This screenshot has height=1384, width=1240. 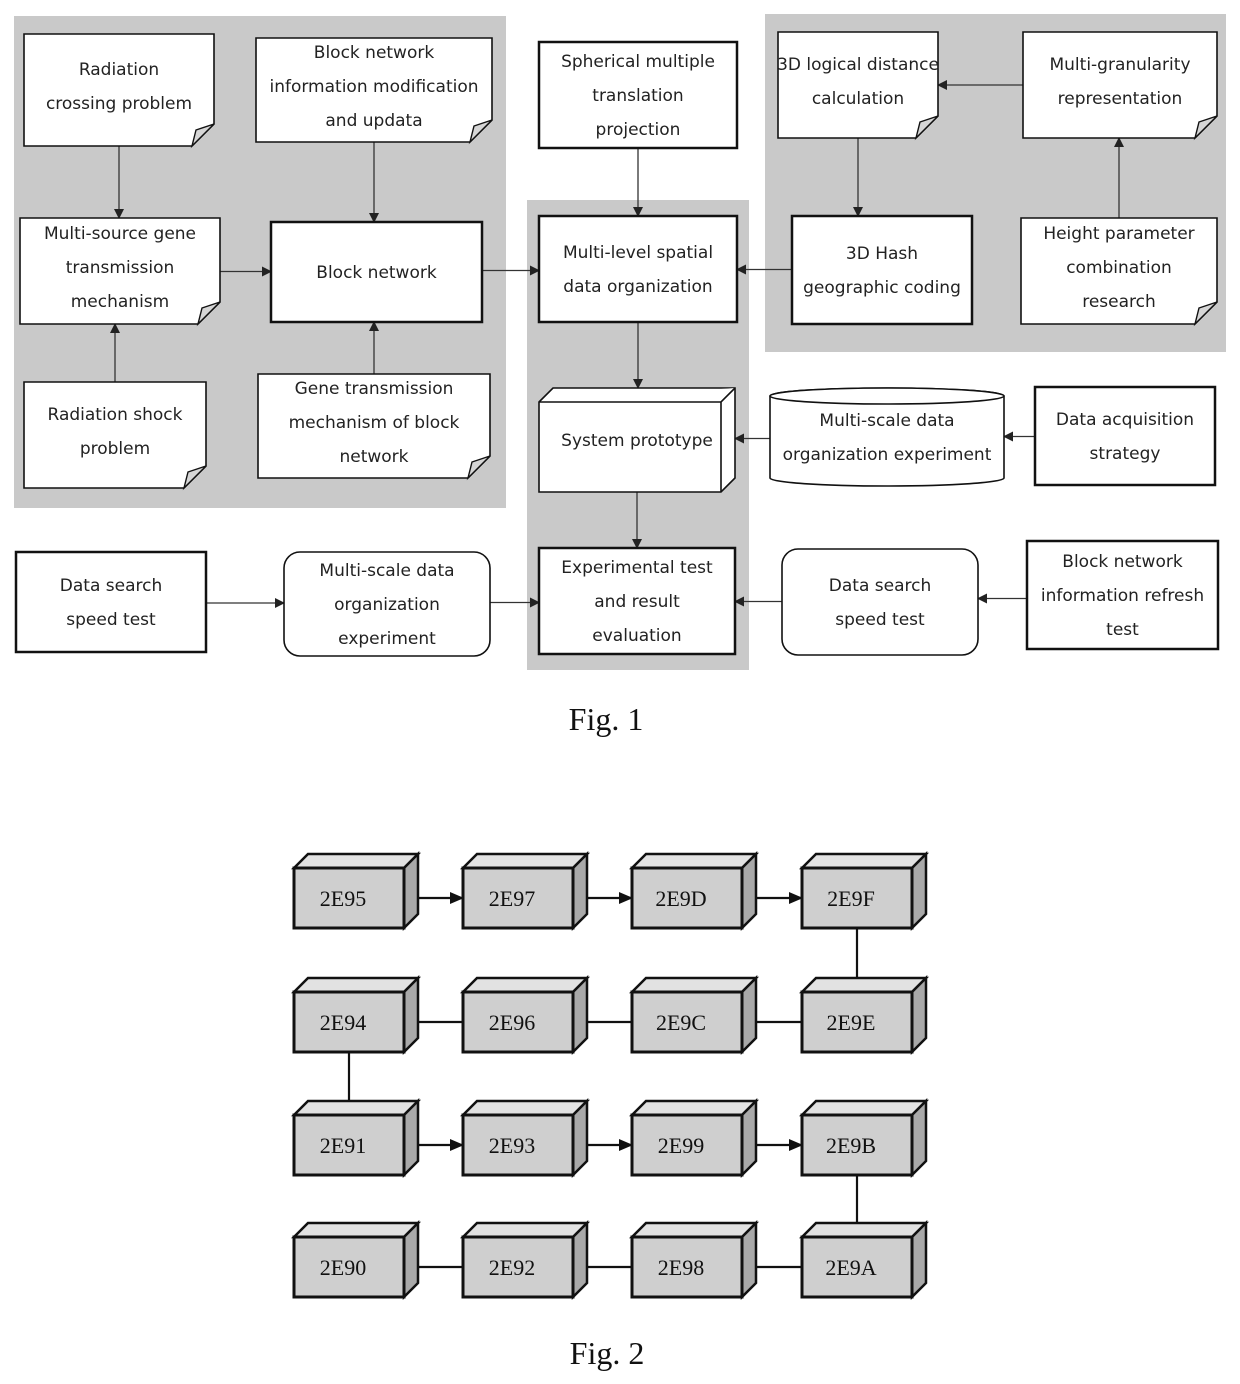 I want to click on node-label: information refresh, so click(x=1122, y=596).